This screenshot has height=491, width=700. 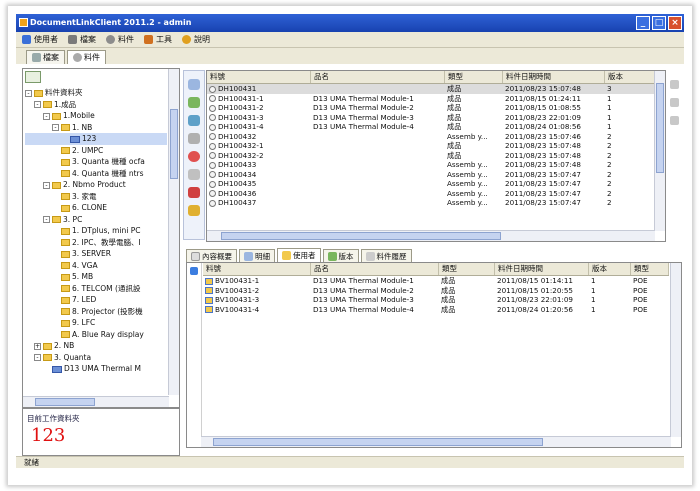 I want to click on tab-parts: 料件, so click(x=86, y=57).